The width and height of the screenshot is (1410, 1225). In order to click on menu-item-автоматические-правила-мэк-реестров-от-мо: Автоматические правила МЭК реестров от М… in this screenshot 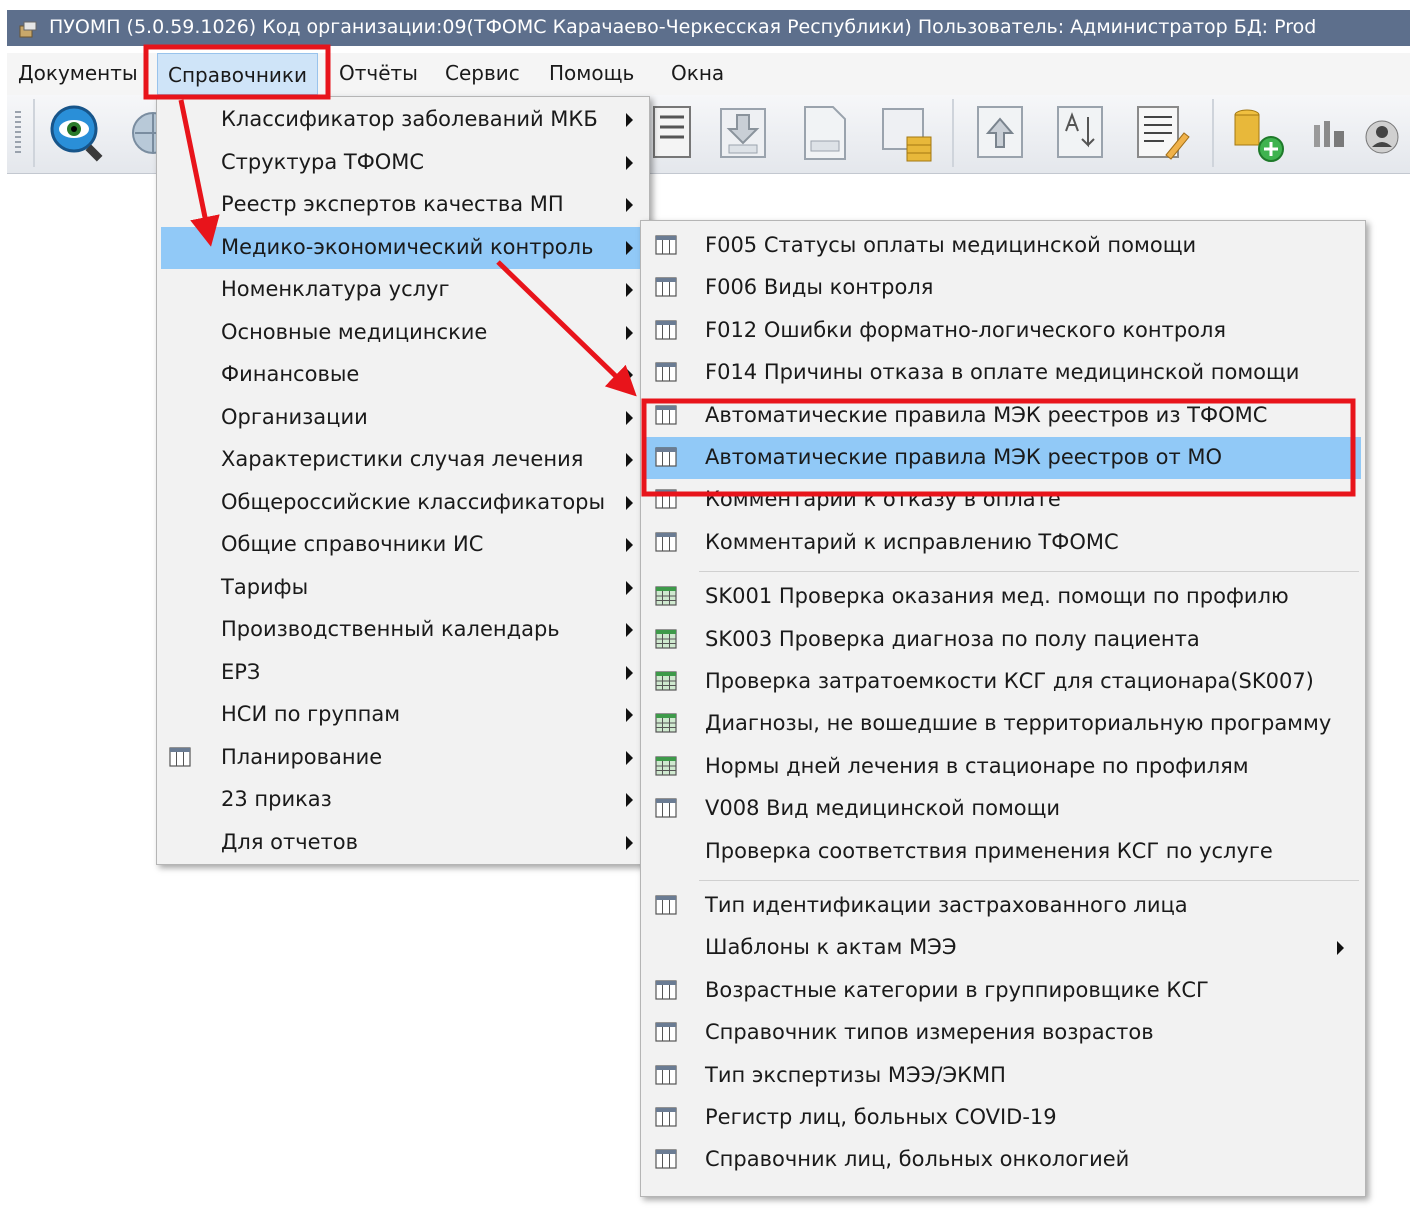, I will do `click(1003, 458)`.